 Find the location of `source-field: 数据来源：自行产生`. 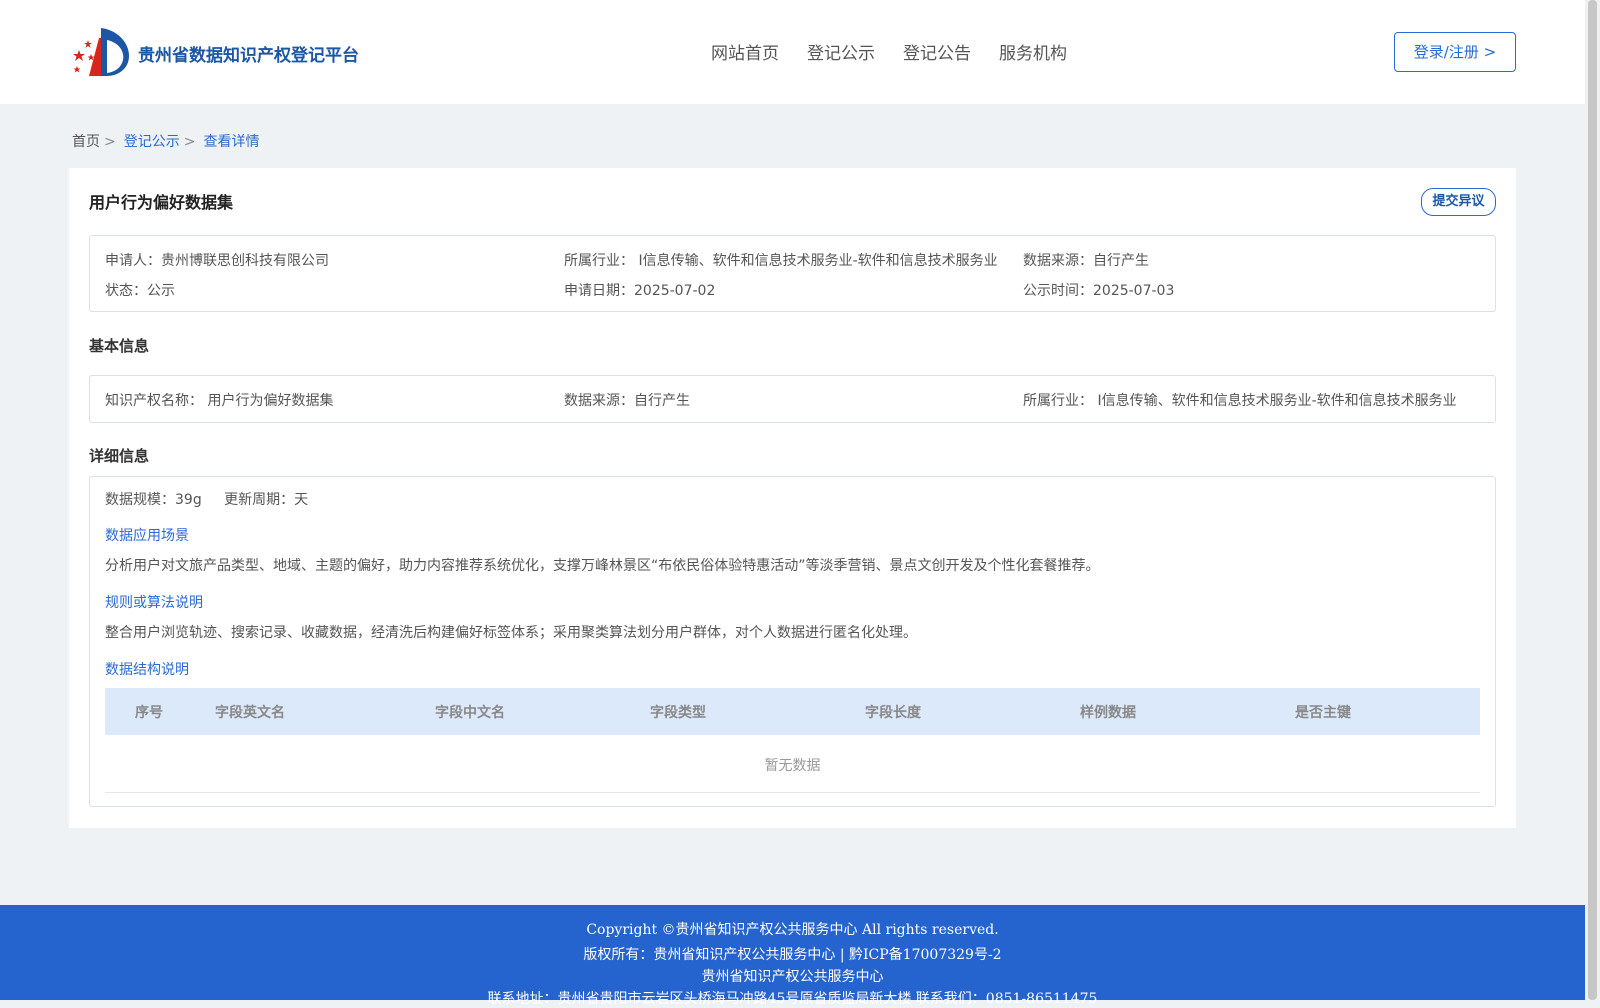

source-field: 数据来源：自行产生 is located at coordinates (1086, 260).